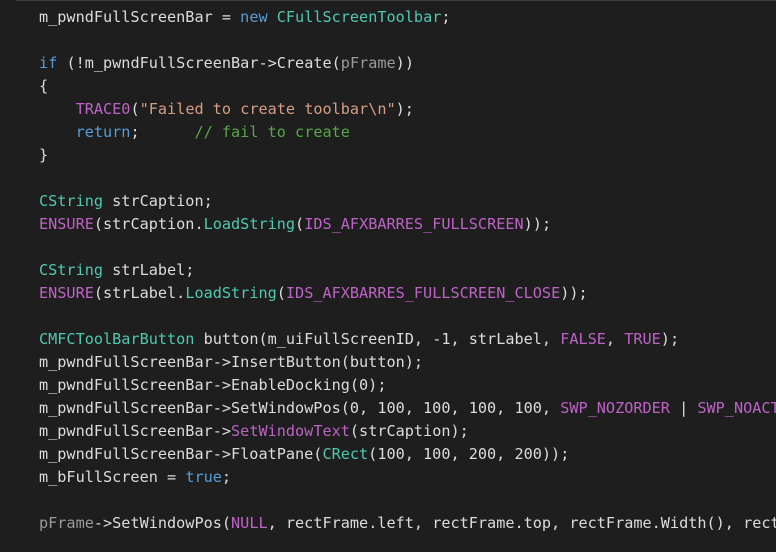  I want to click on code-token-plain: ->SetWindowPos(, so click(162, 523).